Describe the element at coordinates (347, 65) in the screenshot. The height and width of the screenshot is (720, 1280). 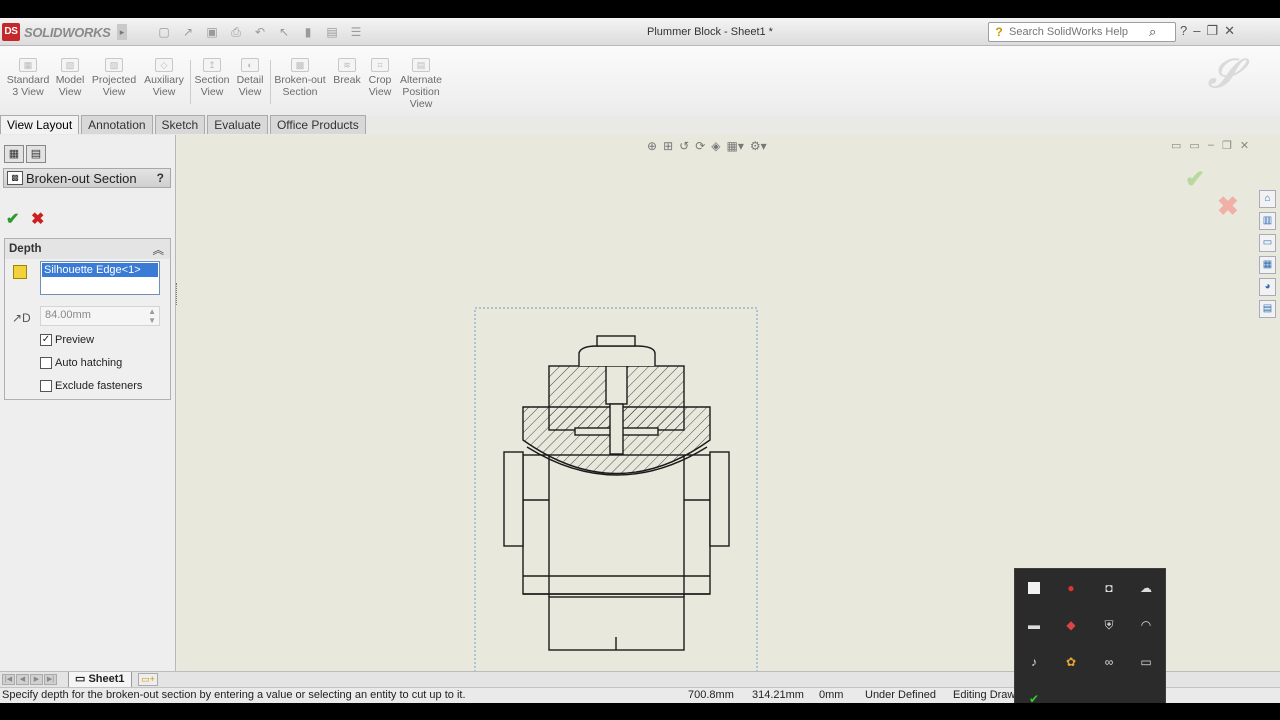
I see `break-icon: ≋` at that location.